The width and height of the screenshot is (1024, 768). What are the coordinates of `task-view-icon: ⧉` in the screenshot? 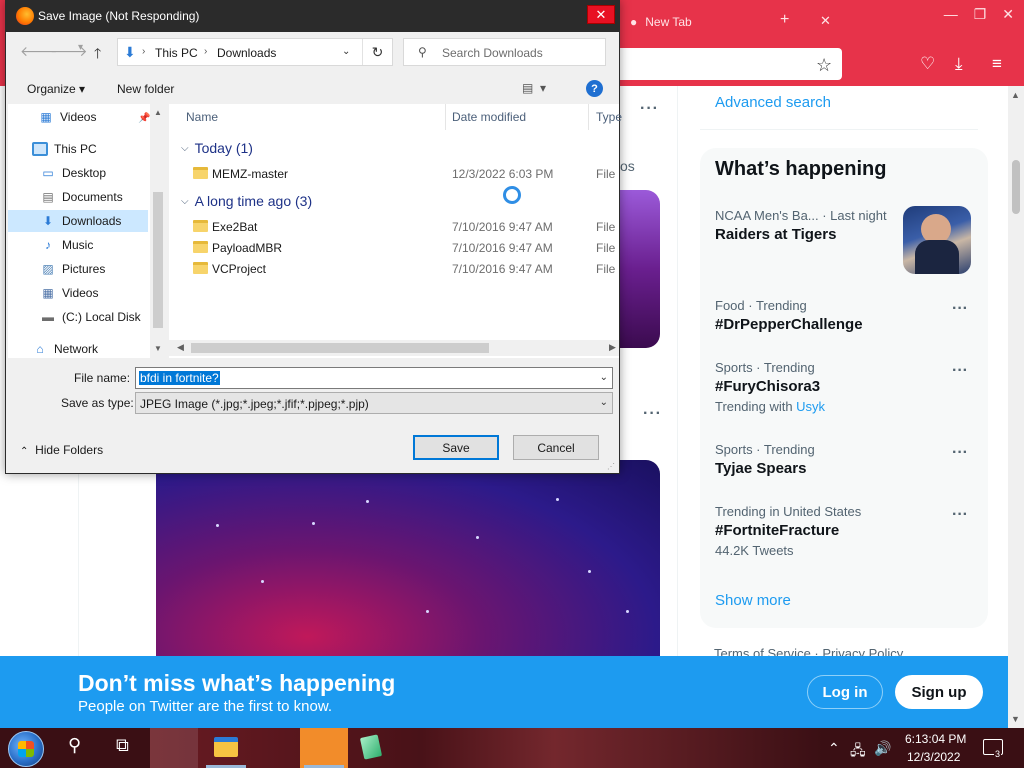 It's located at (122, 745).